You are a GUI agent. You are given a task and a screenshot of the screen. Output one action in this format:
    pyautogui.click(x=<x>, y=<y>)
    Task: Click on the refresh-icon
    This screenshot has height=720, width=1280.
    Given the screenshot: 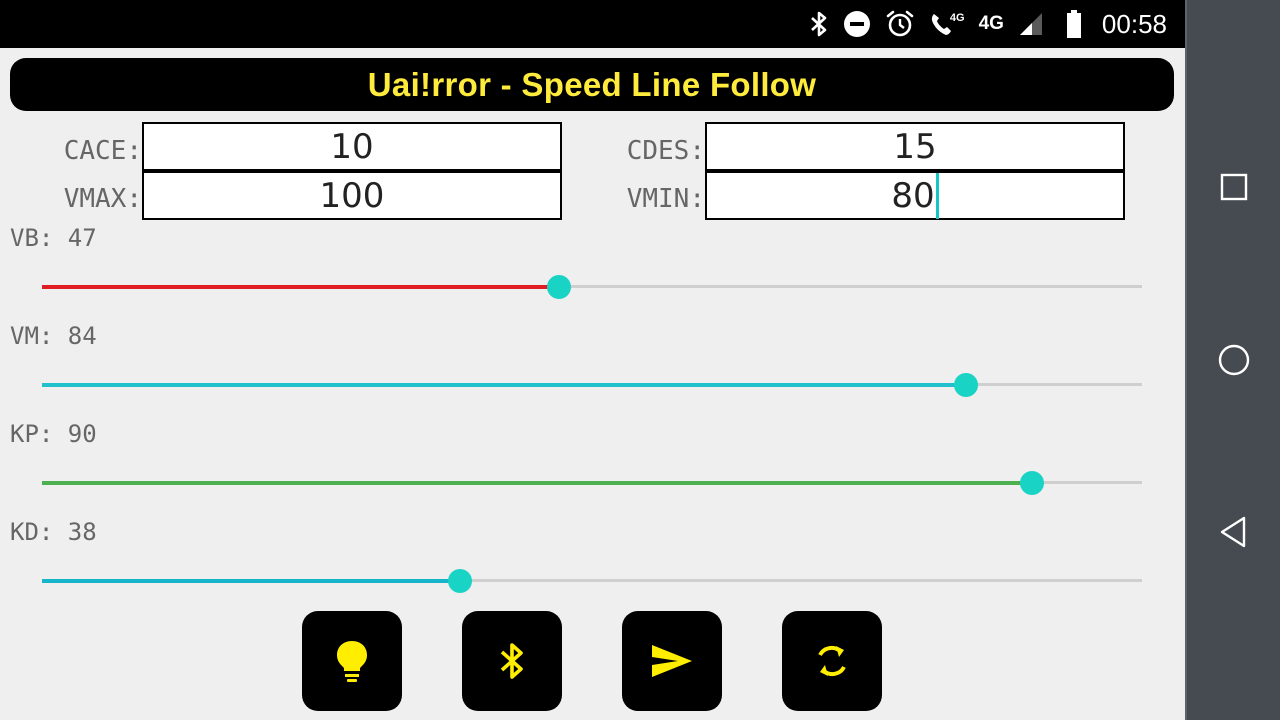 What is the action you would take?
    pyautogui.click(x=832, y=661)
    